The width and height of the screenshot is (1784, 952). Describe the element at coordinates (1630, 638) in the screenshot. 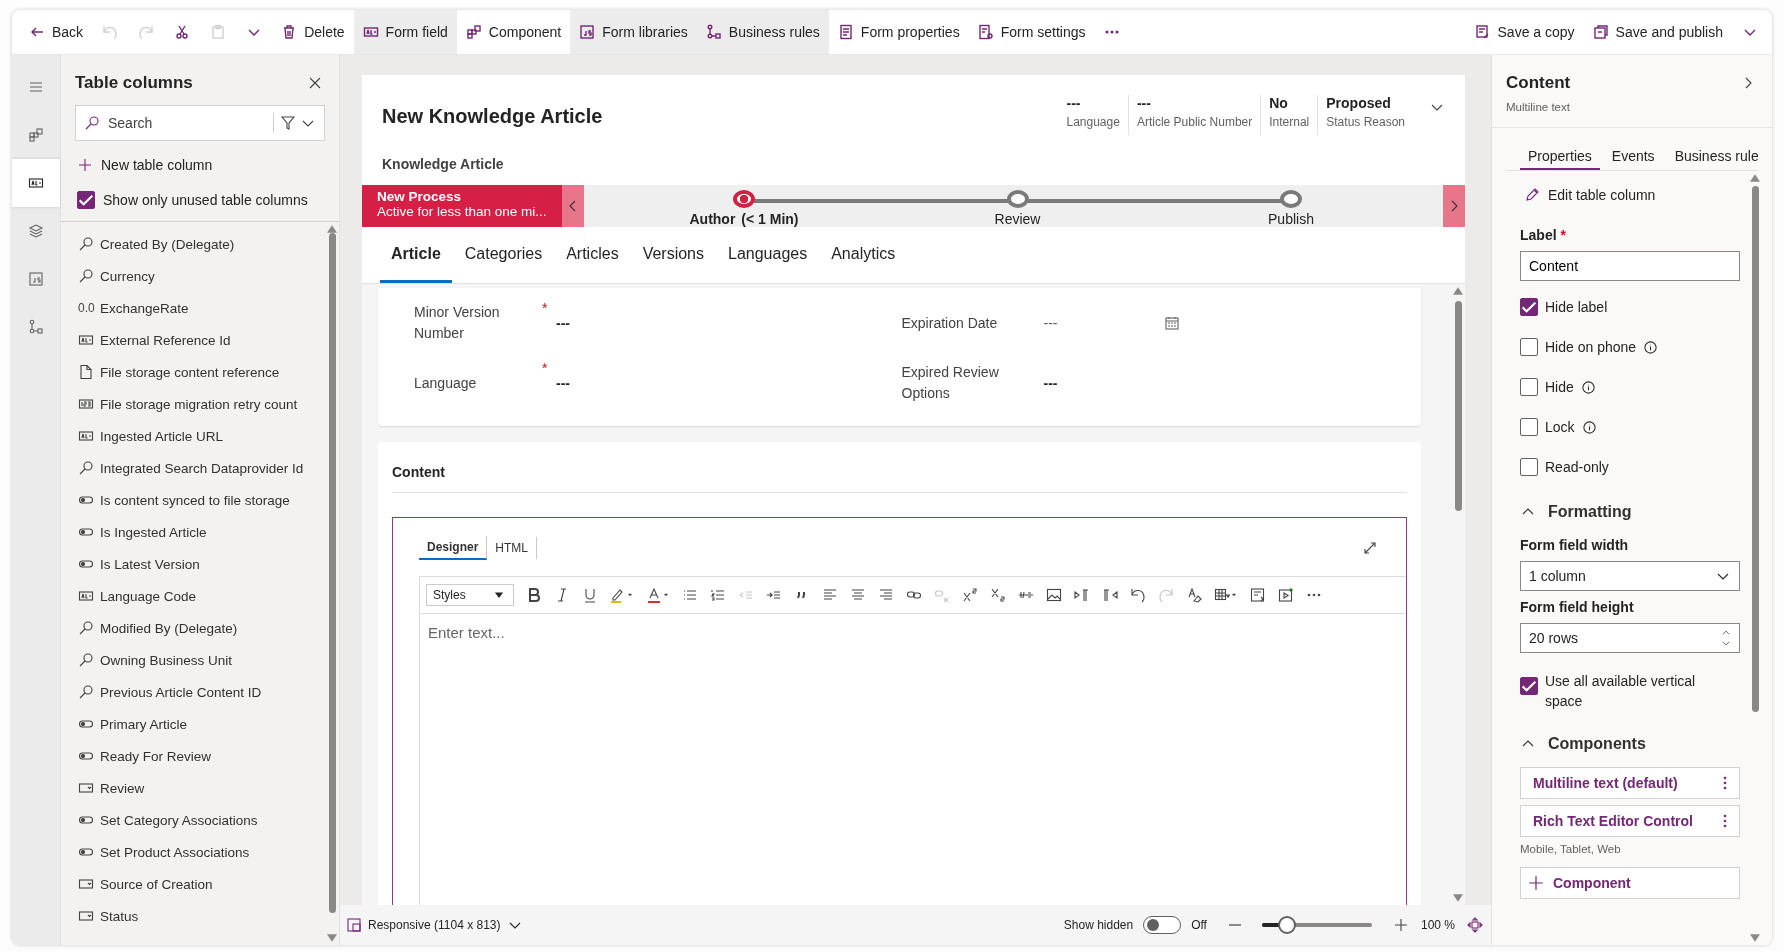

I see `height-spinner: 20 rows` at that location.